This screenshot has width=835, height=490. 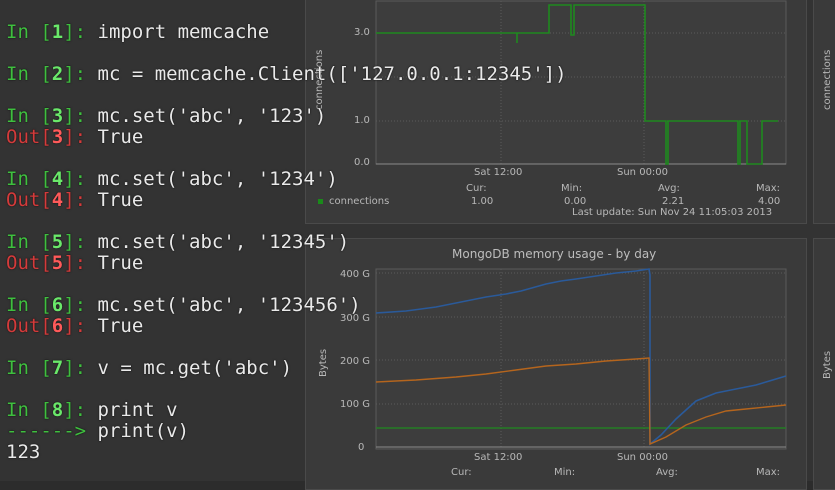 I want to click on xtick-sun: Sun 00:00, so click(x=643, y=172).